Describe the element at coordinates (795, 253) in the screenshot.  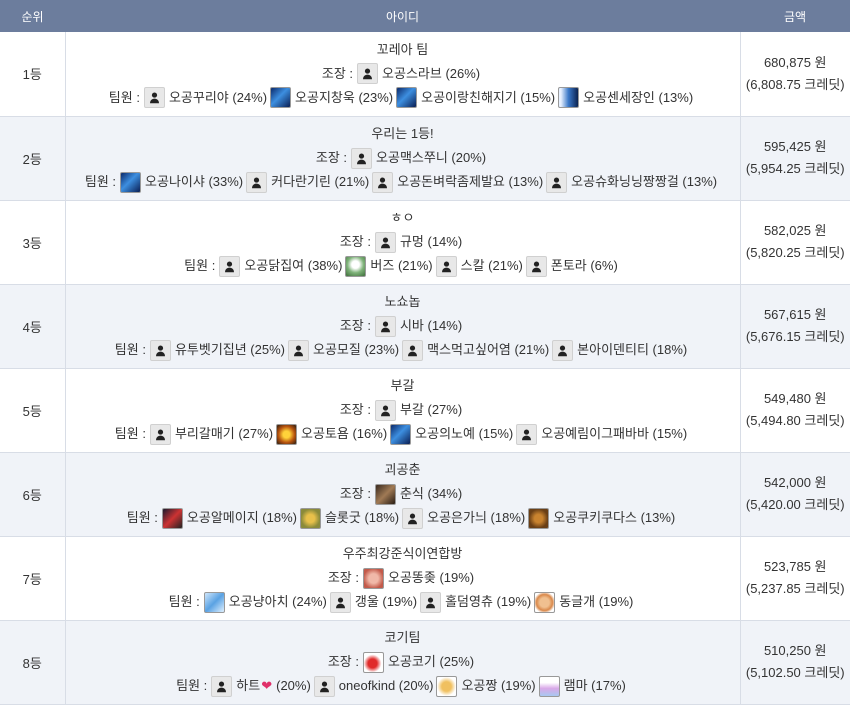
I see `credit-value: (5,820.25 크레딧)` at that location.